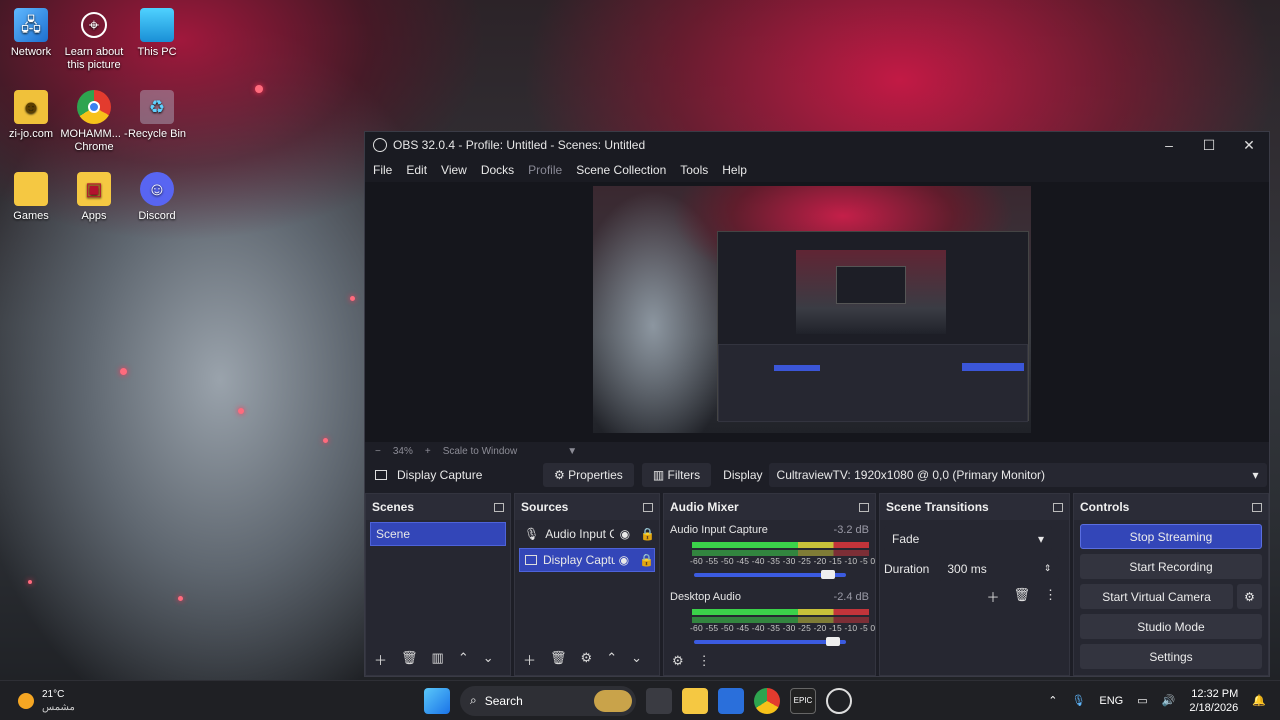  Describe the element at coordinates (659, 700) in the screenshot. I see `task-view-icon` at that location.